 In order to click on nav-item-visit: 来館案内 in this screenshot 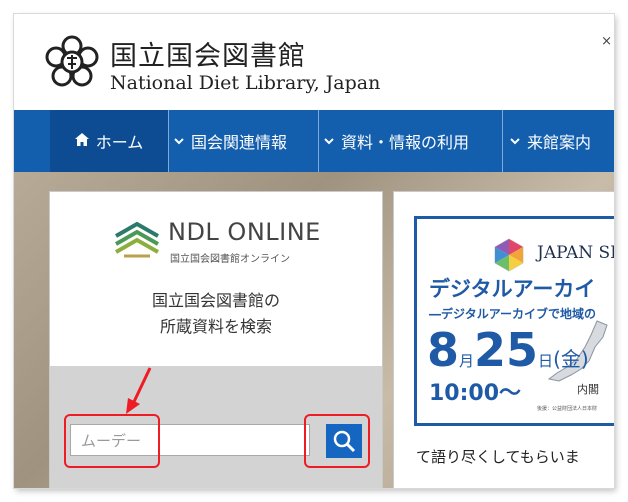, I will do `click(550, 141)`.